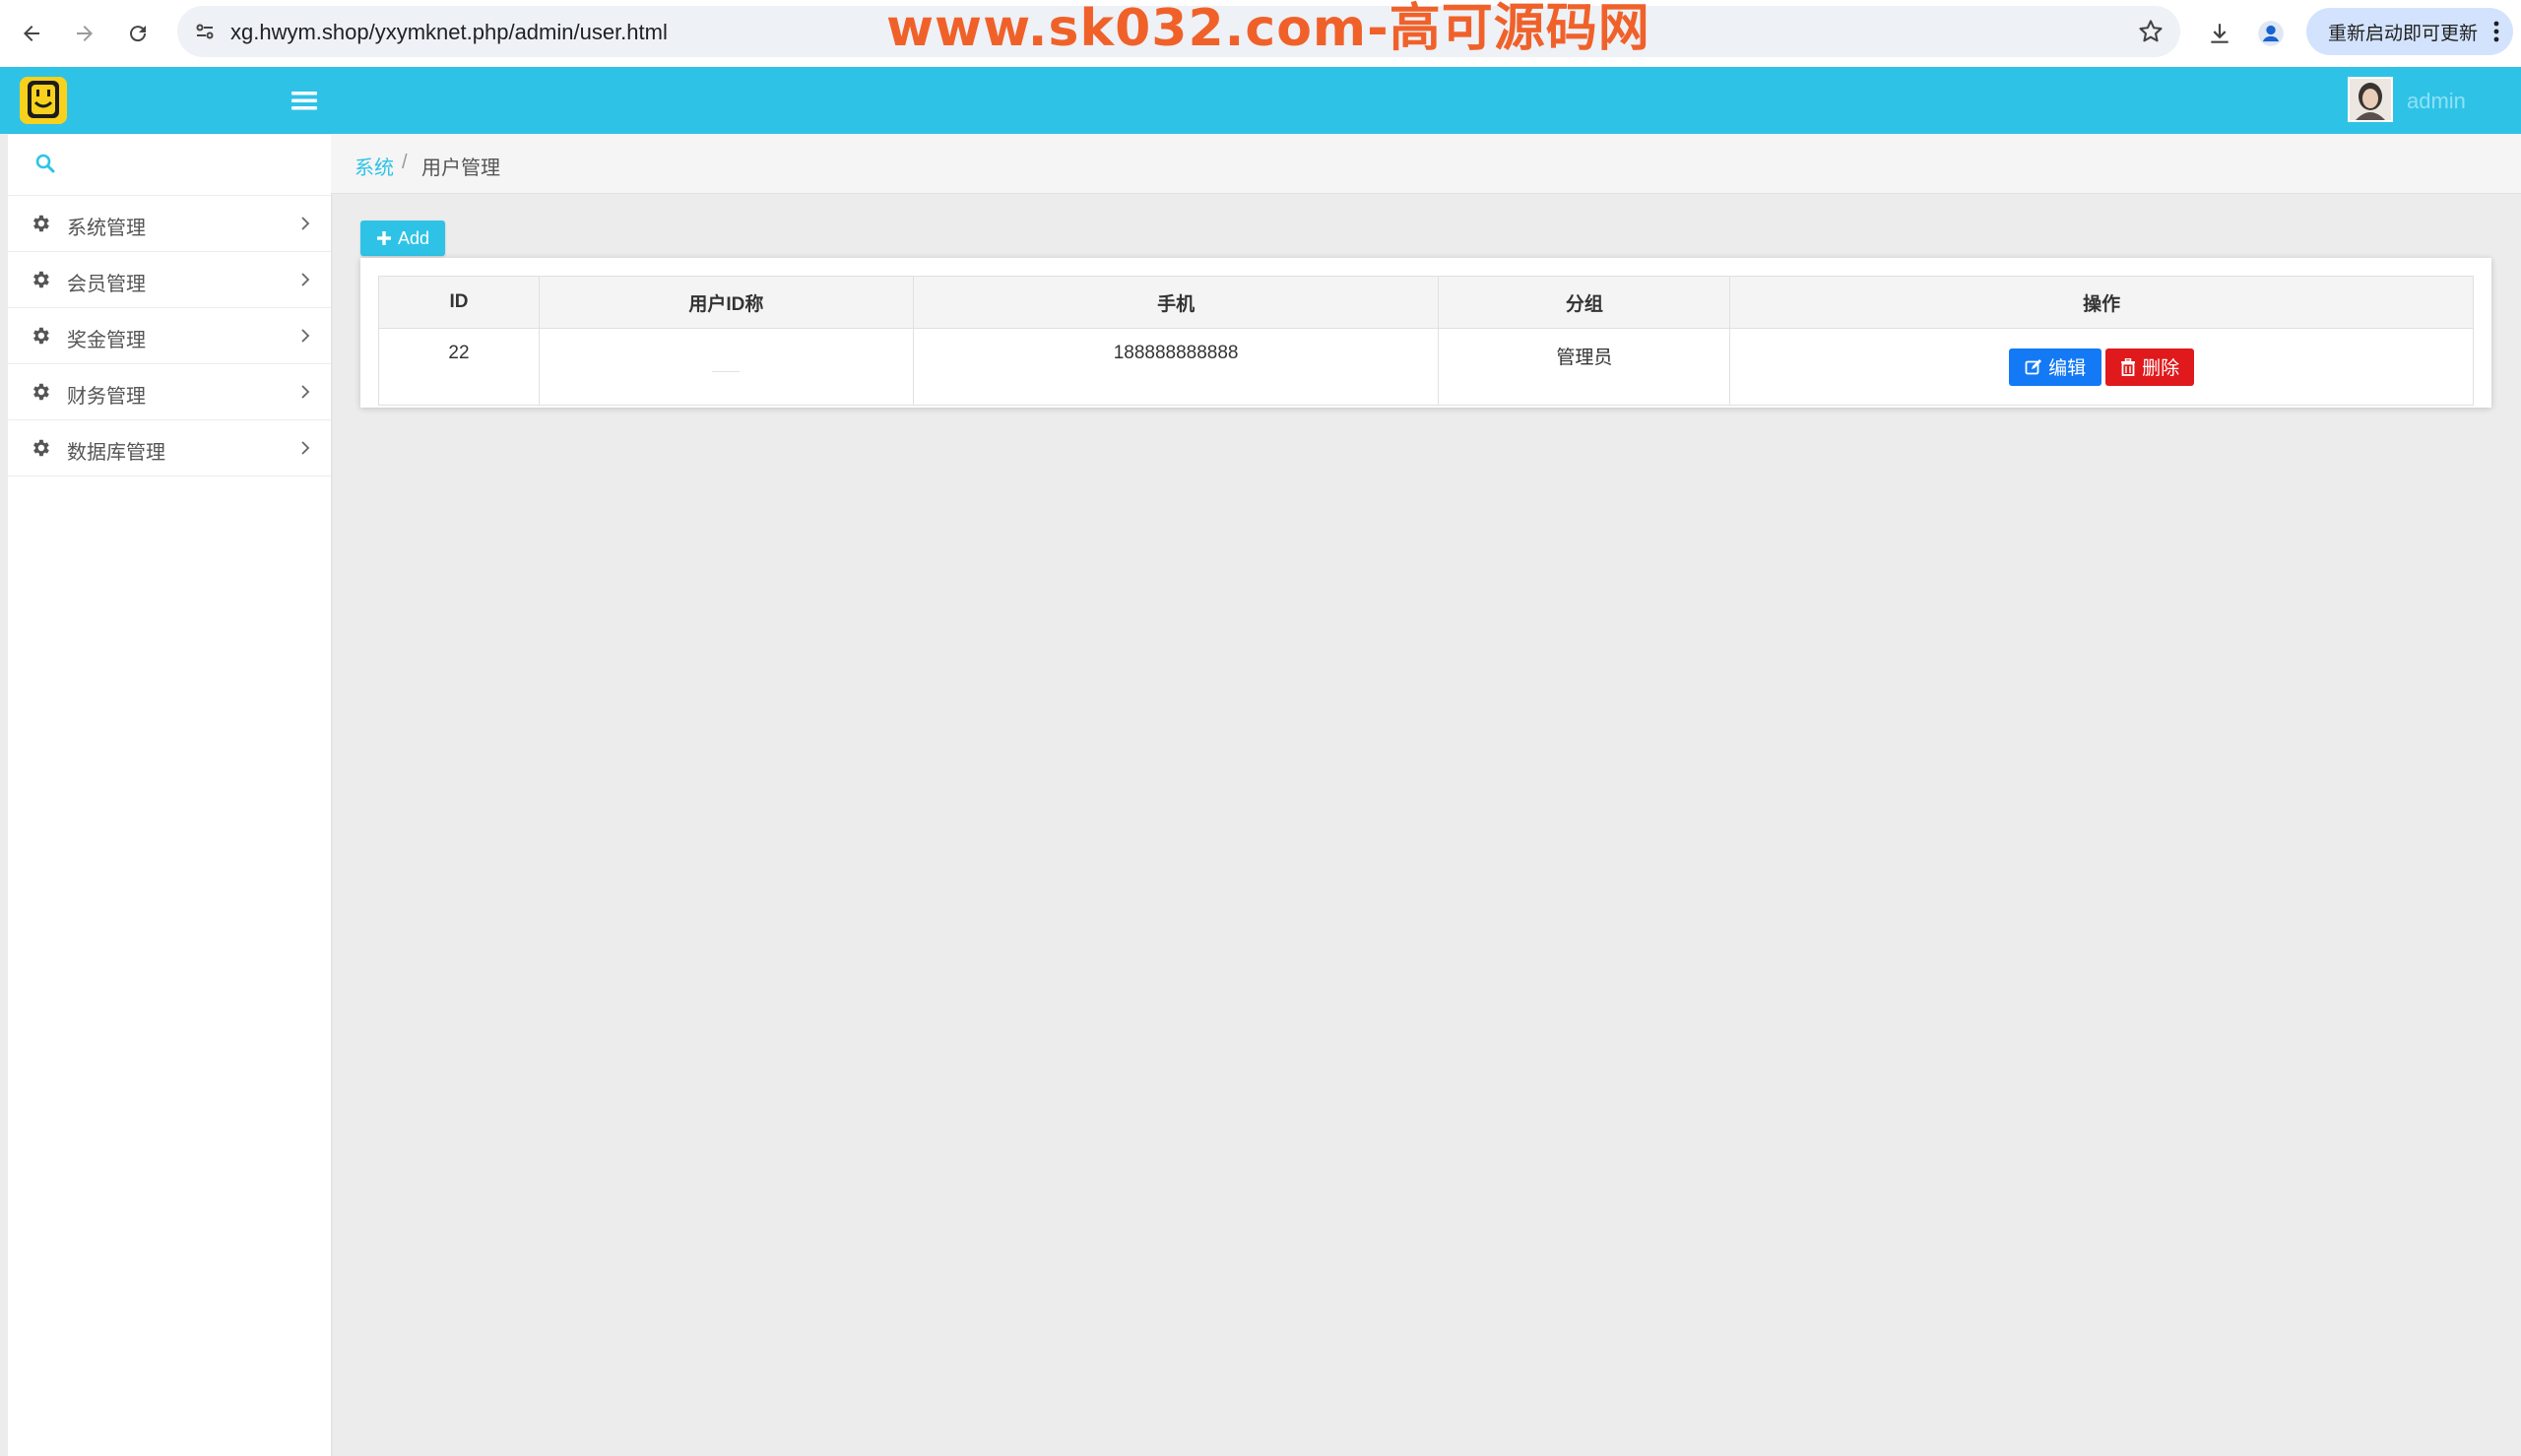 Image resolution: width=2521 pixels, height=1456 pixels. I want to click on add-user-button: Add, so click(402, 238).